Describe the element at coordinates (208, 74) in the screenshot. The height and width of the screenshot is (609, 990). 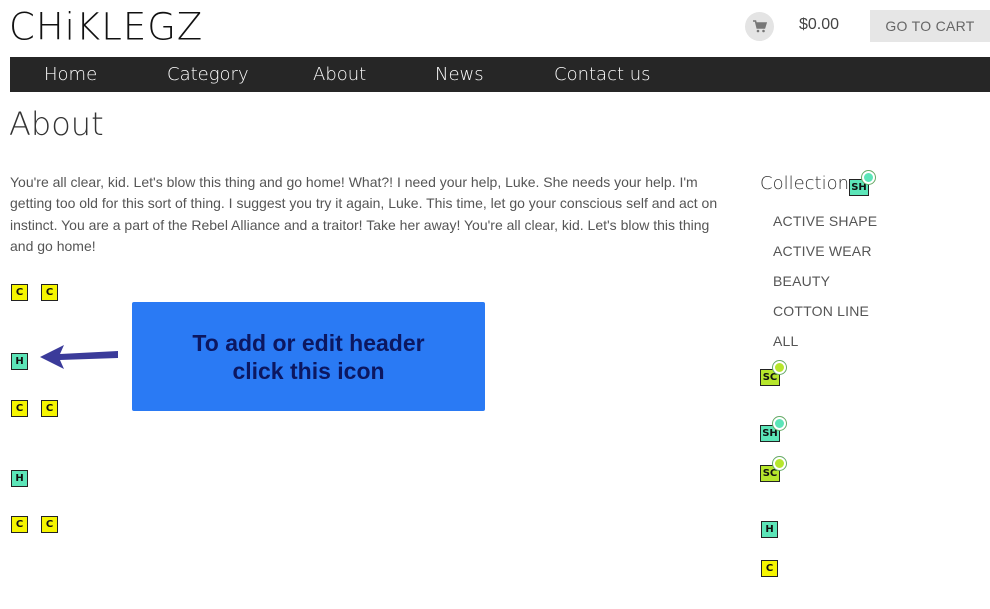
I see `nav-item-category: Category` at that location.